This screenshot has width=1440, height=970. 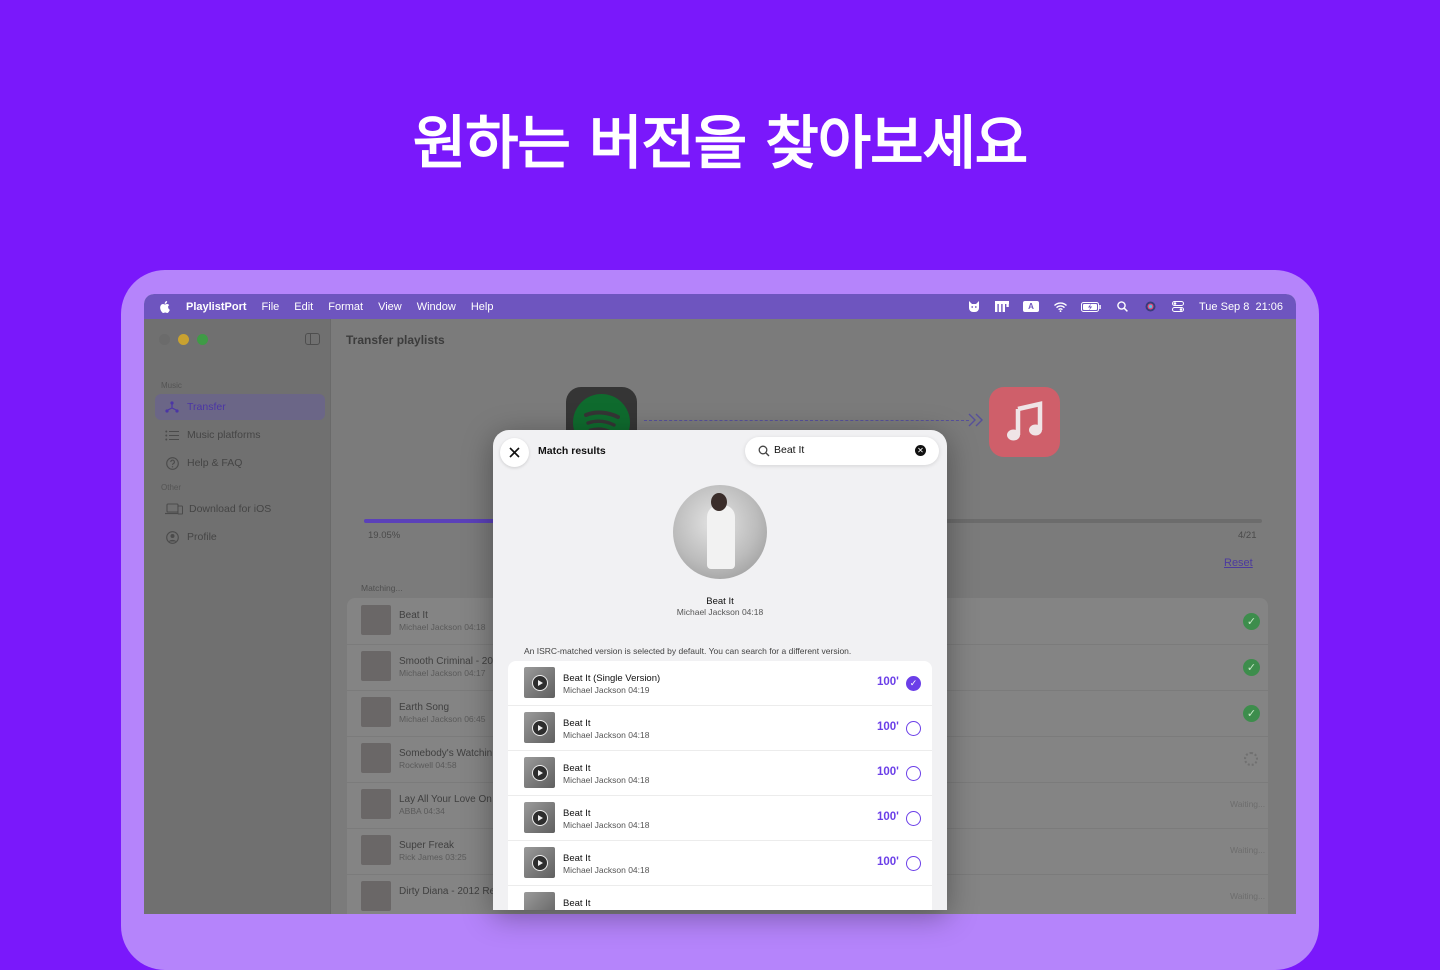 What do you see at coordinates (436, 307) in the screenshot?
I see `menu-window: Window` at bounding box center [436, 307].